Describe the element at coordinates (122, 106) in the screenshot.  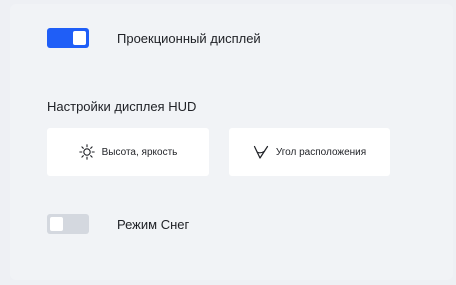
I see `hud-settings-title: Настройки дисплея HUD` at that location.